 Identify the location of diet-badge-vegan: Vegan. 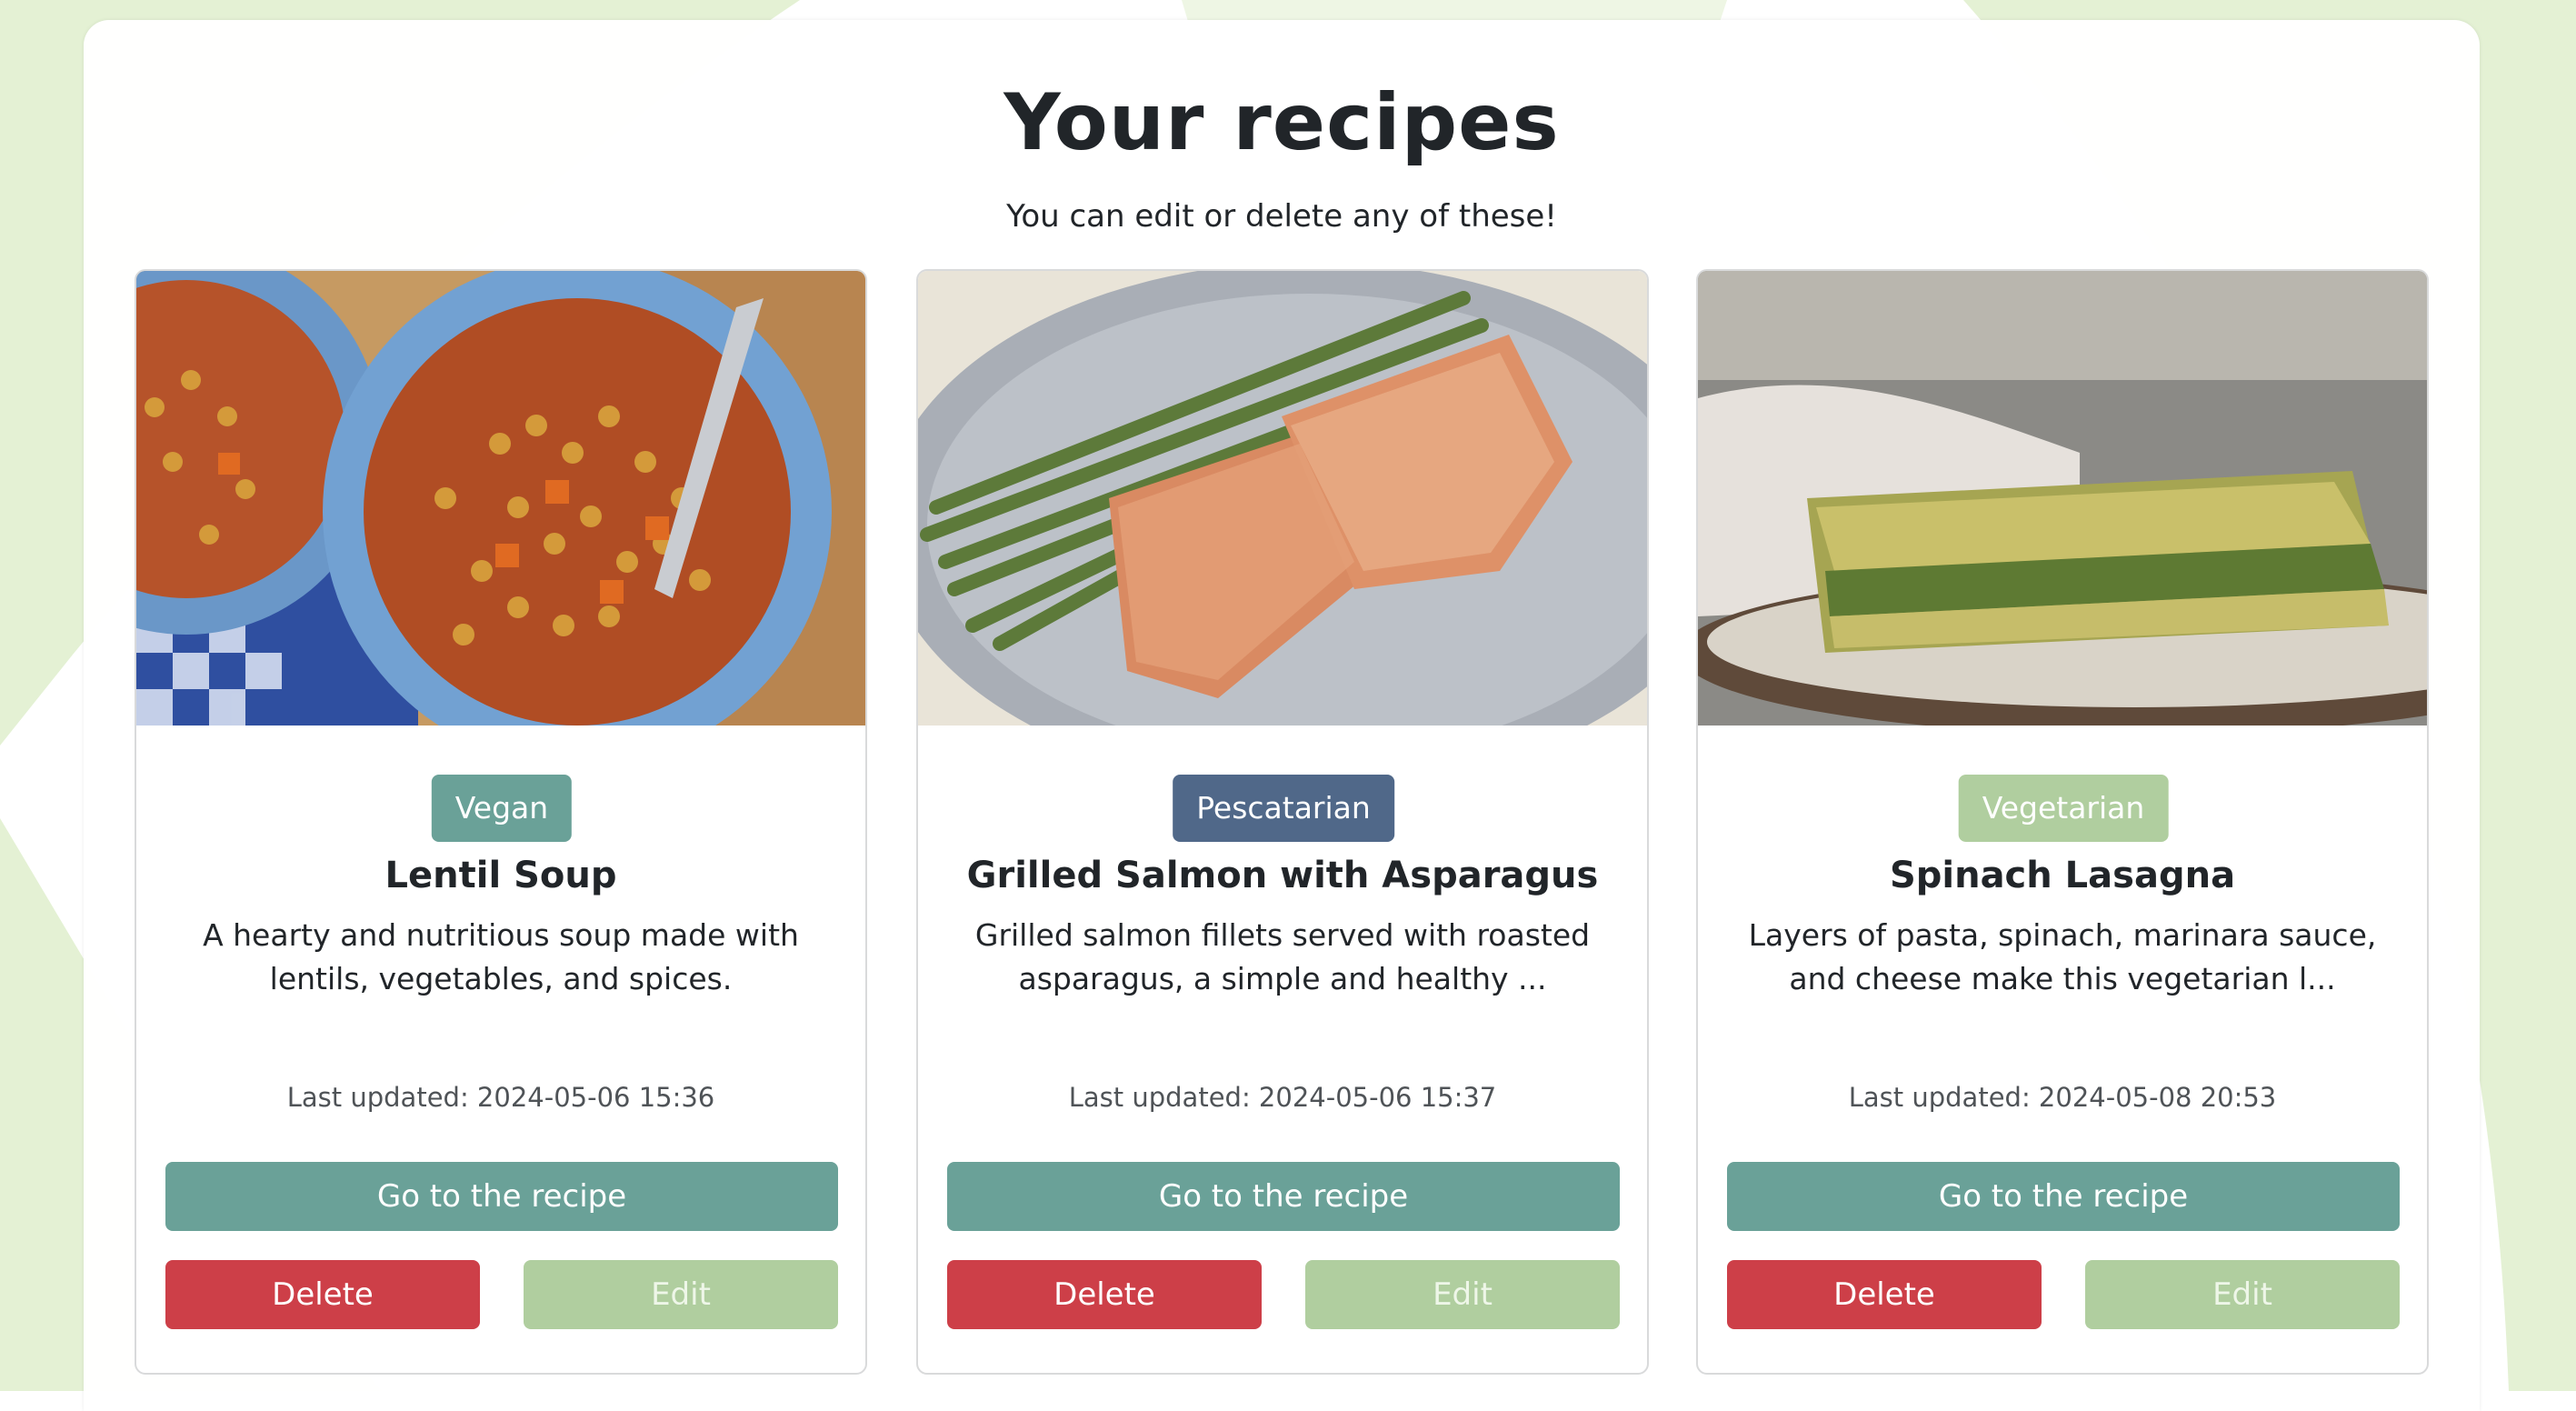
(502, 808).